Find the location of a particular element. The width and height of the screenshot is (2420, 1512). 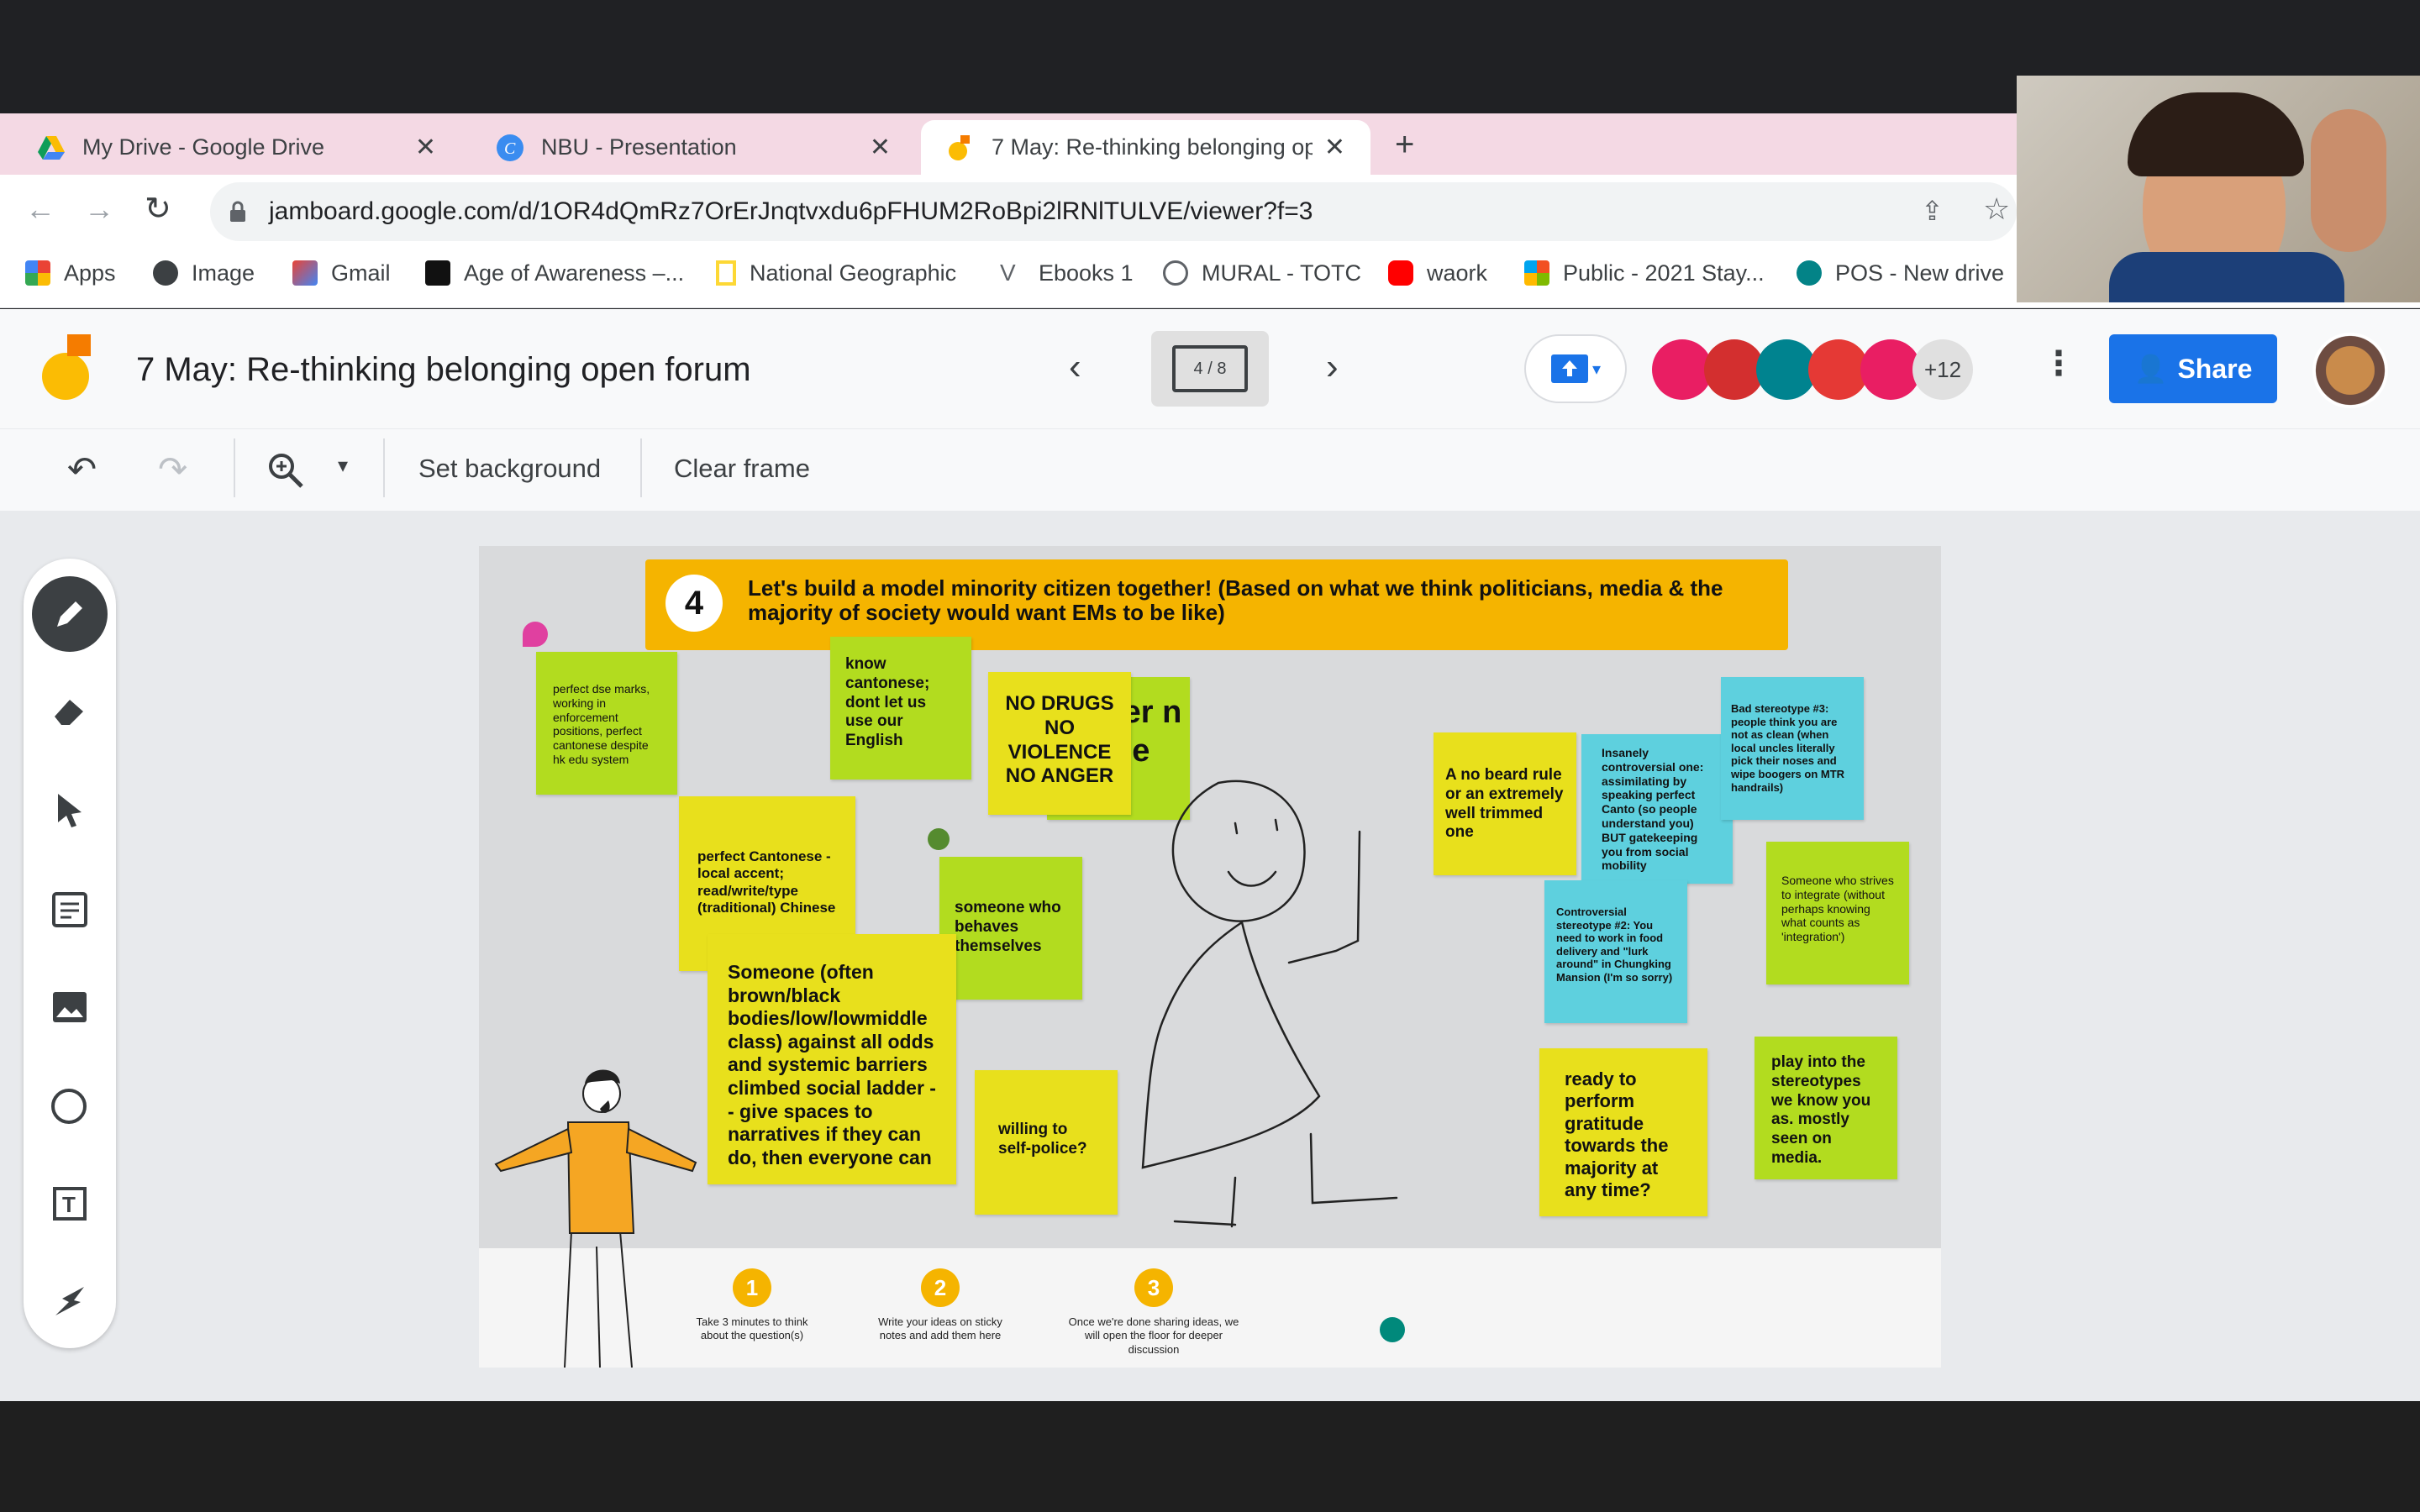

bookmark-national-geographic: National Geographic is located at coordinates (836, 273).